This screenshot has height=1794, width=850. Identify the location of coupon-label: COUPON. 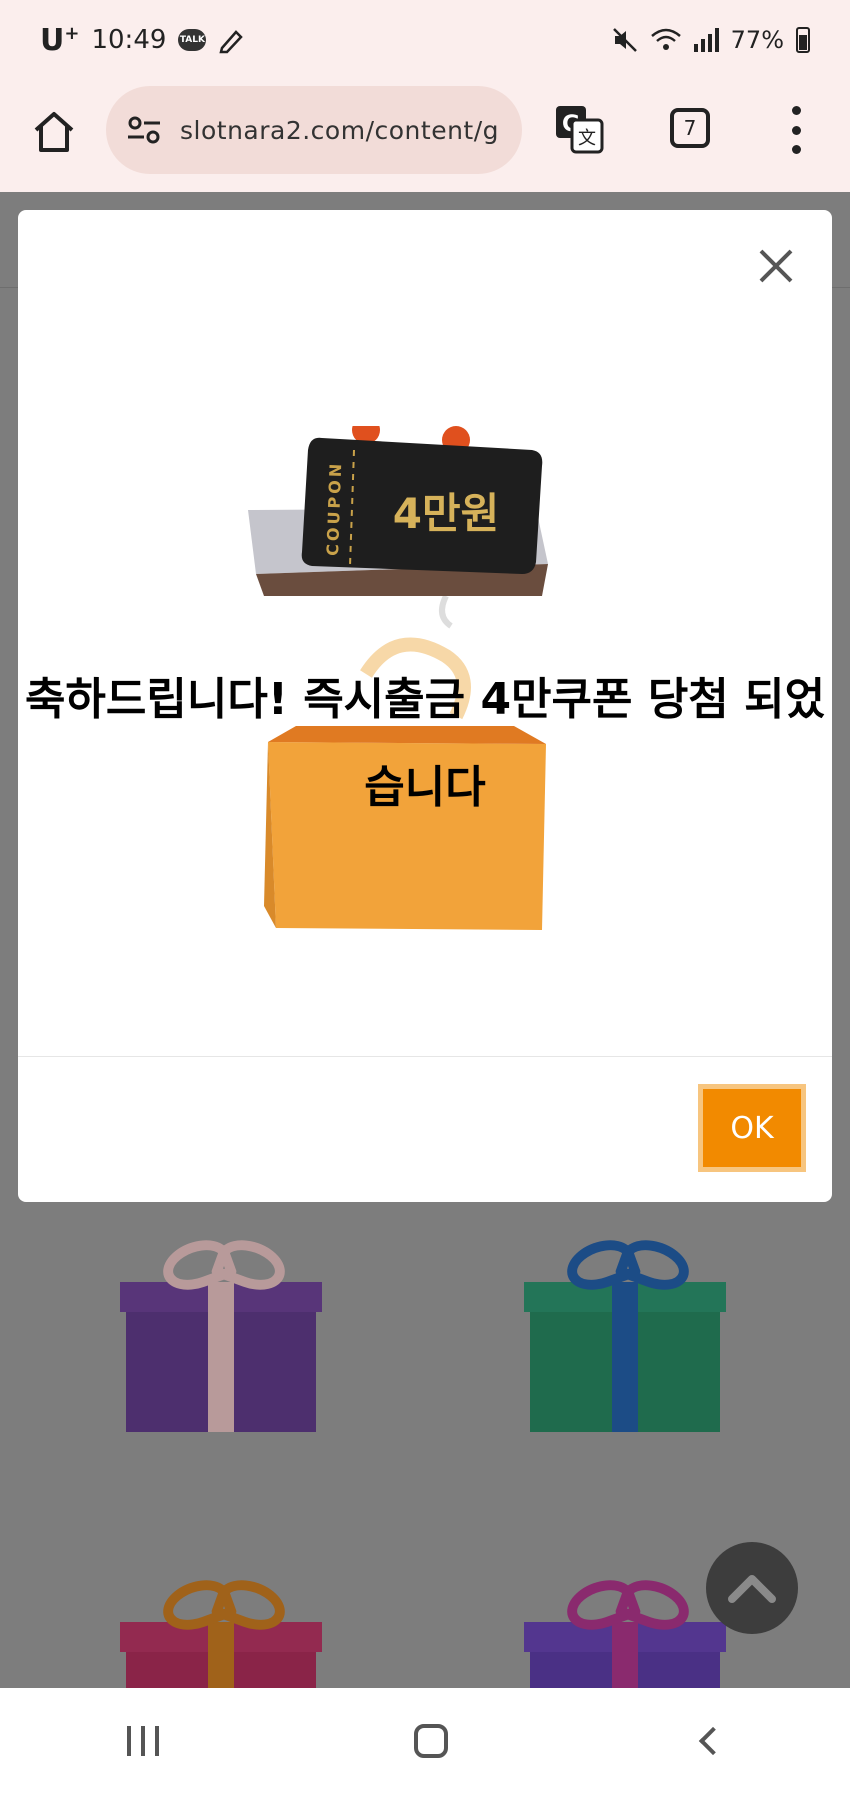
(334, 508).